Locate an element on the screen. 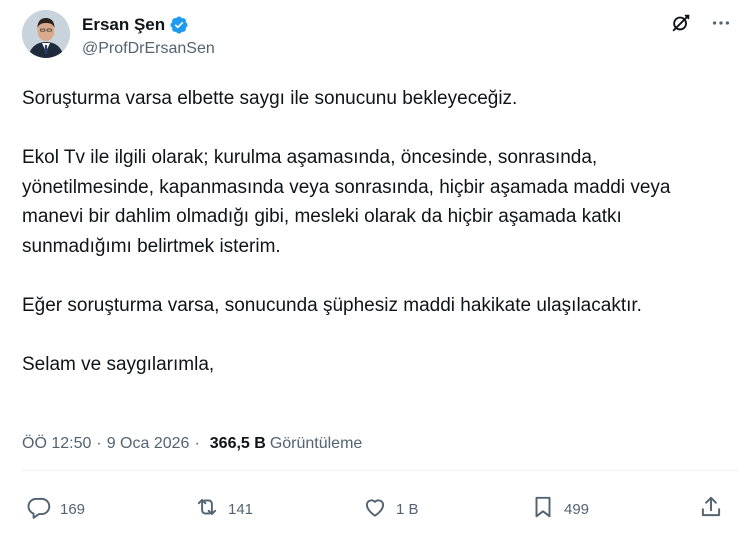 This screenshot has height=539, width=750. reply-icon is located at coordinates (39, 509).